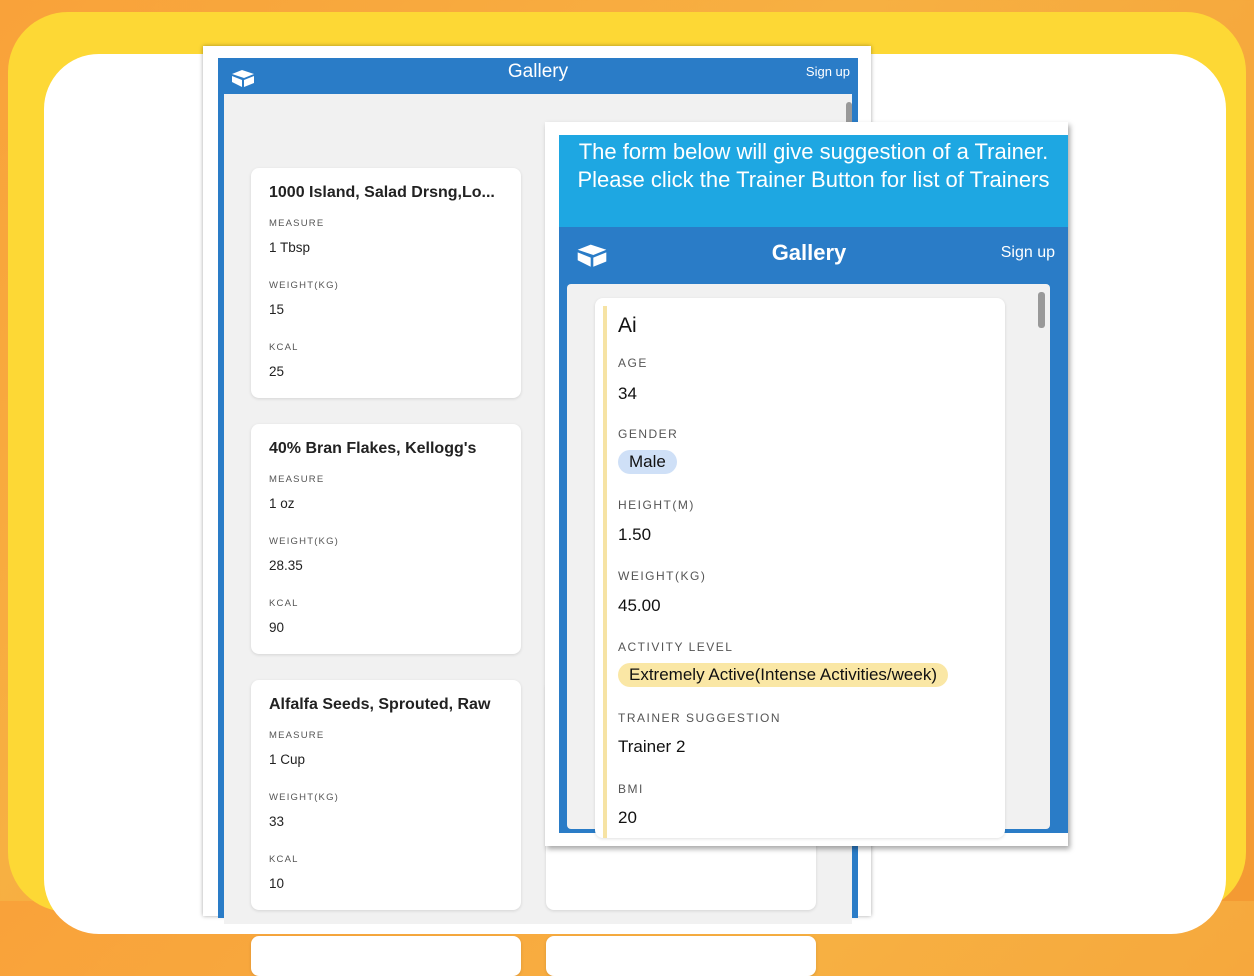 Image resolution: width=1254 pixels, height=976 pixels. Describe the element at coordinates (627, 393) in the screenshot. I see `age-value: 34` at that location.